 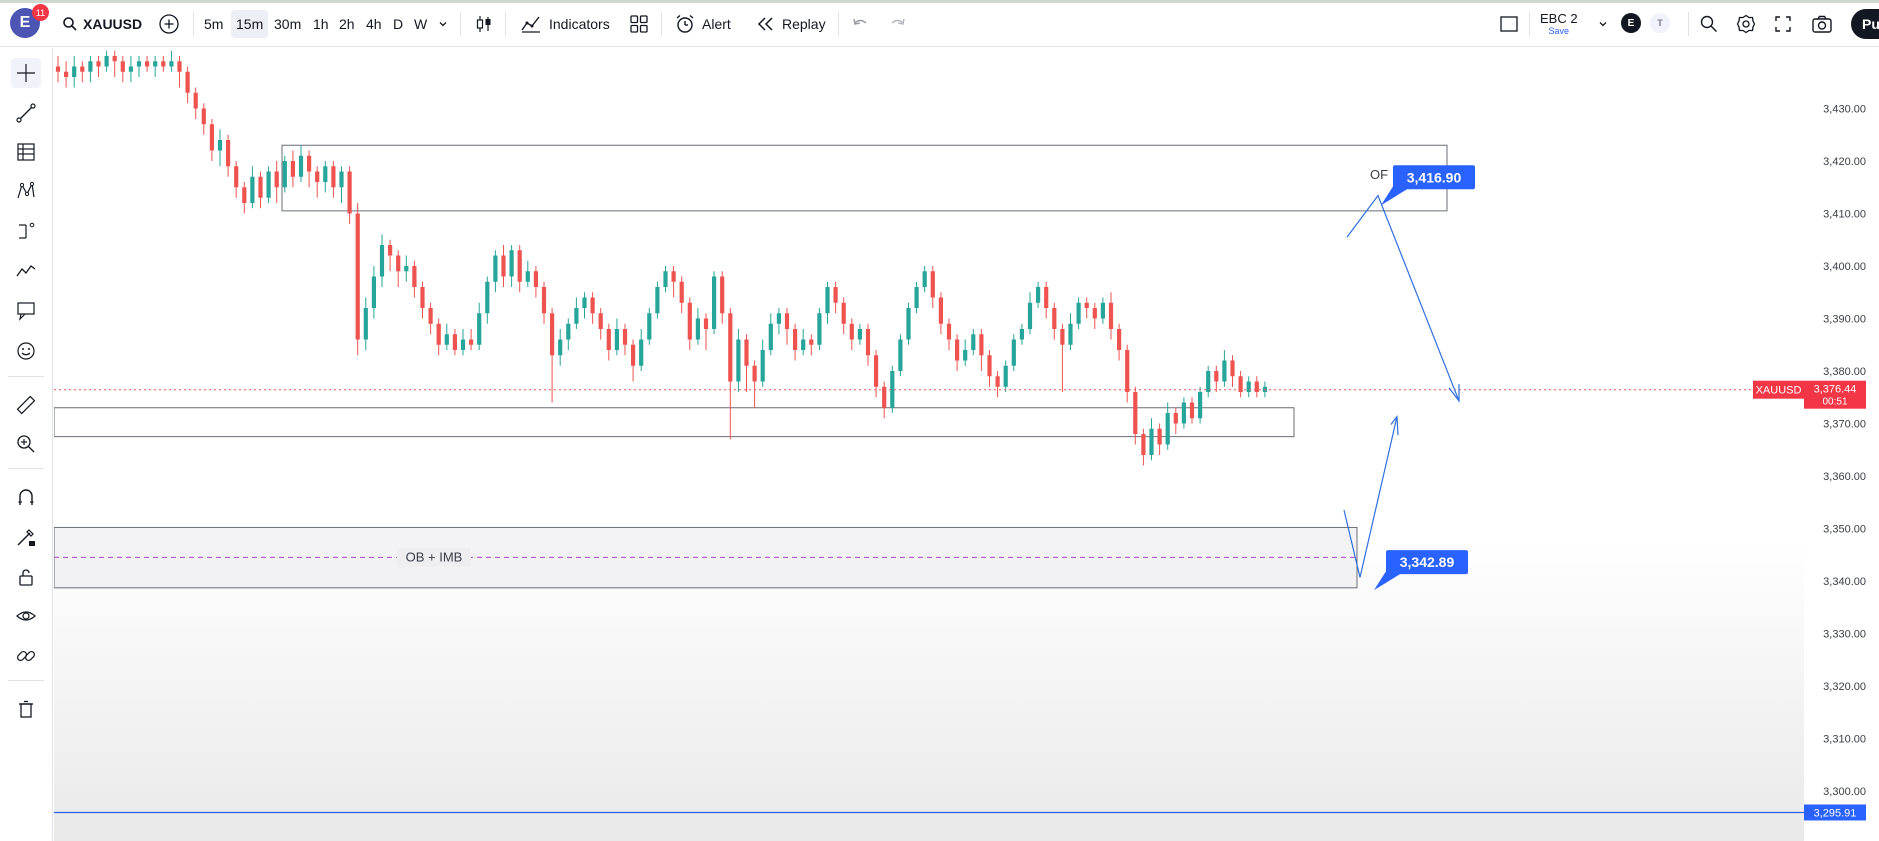 I want to click on fib-tool, so click(x=26, y=152).